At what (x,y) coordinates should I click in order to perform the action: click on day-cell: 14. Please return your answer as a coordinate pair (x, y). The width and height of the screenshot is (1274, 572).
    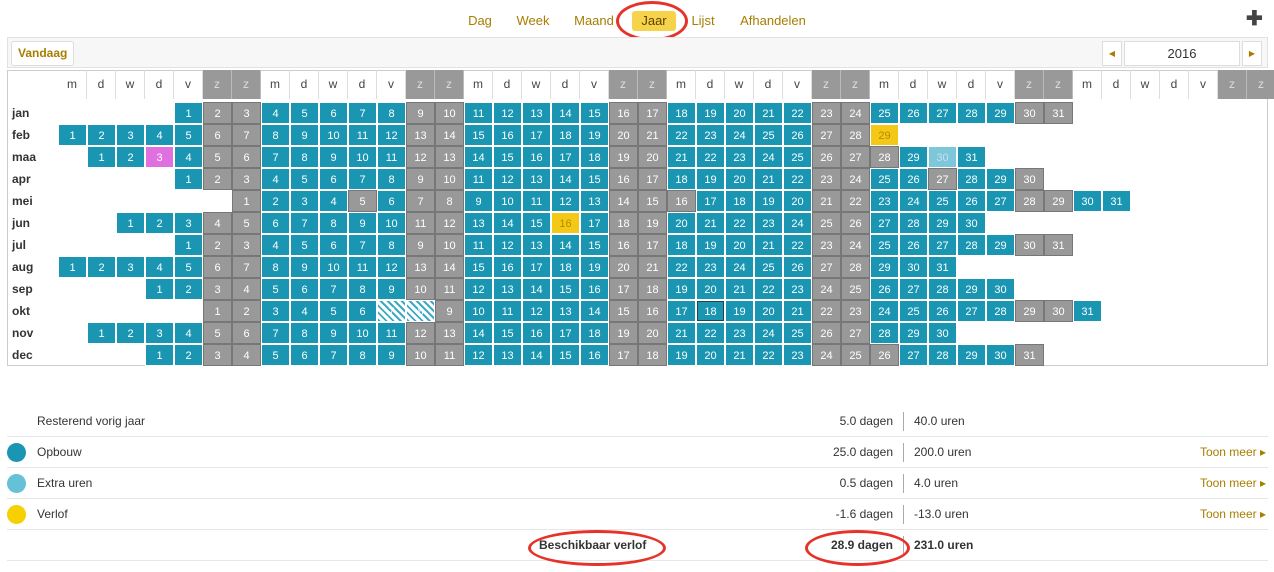
    Looking at the image, I should click on (449, 135).